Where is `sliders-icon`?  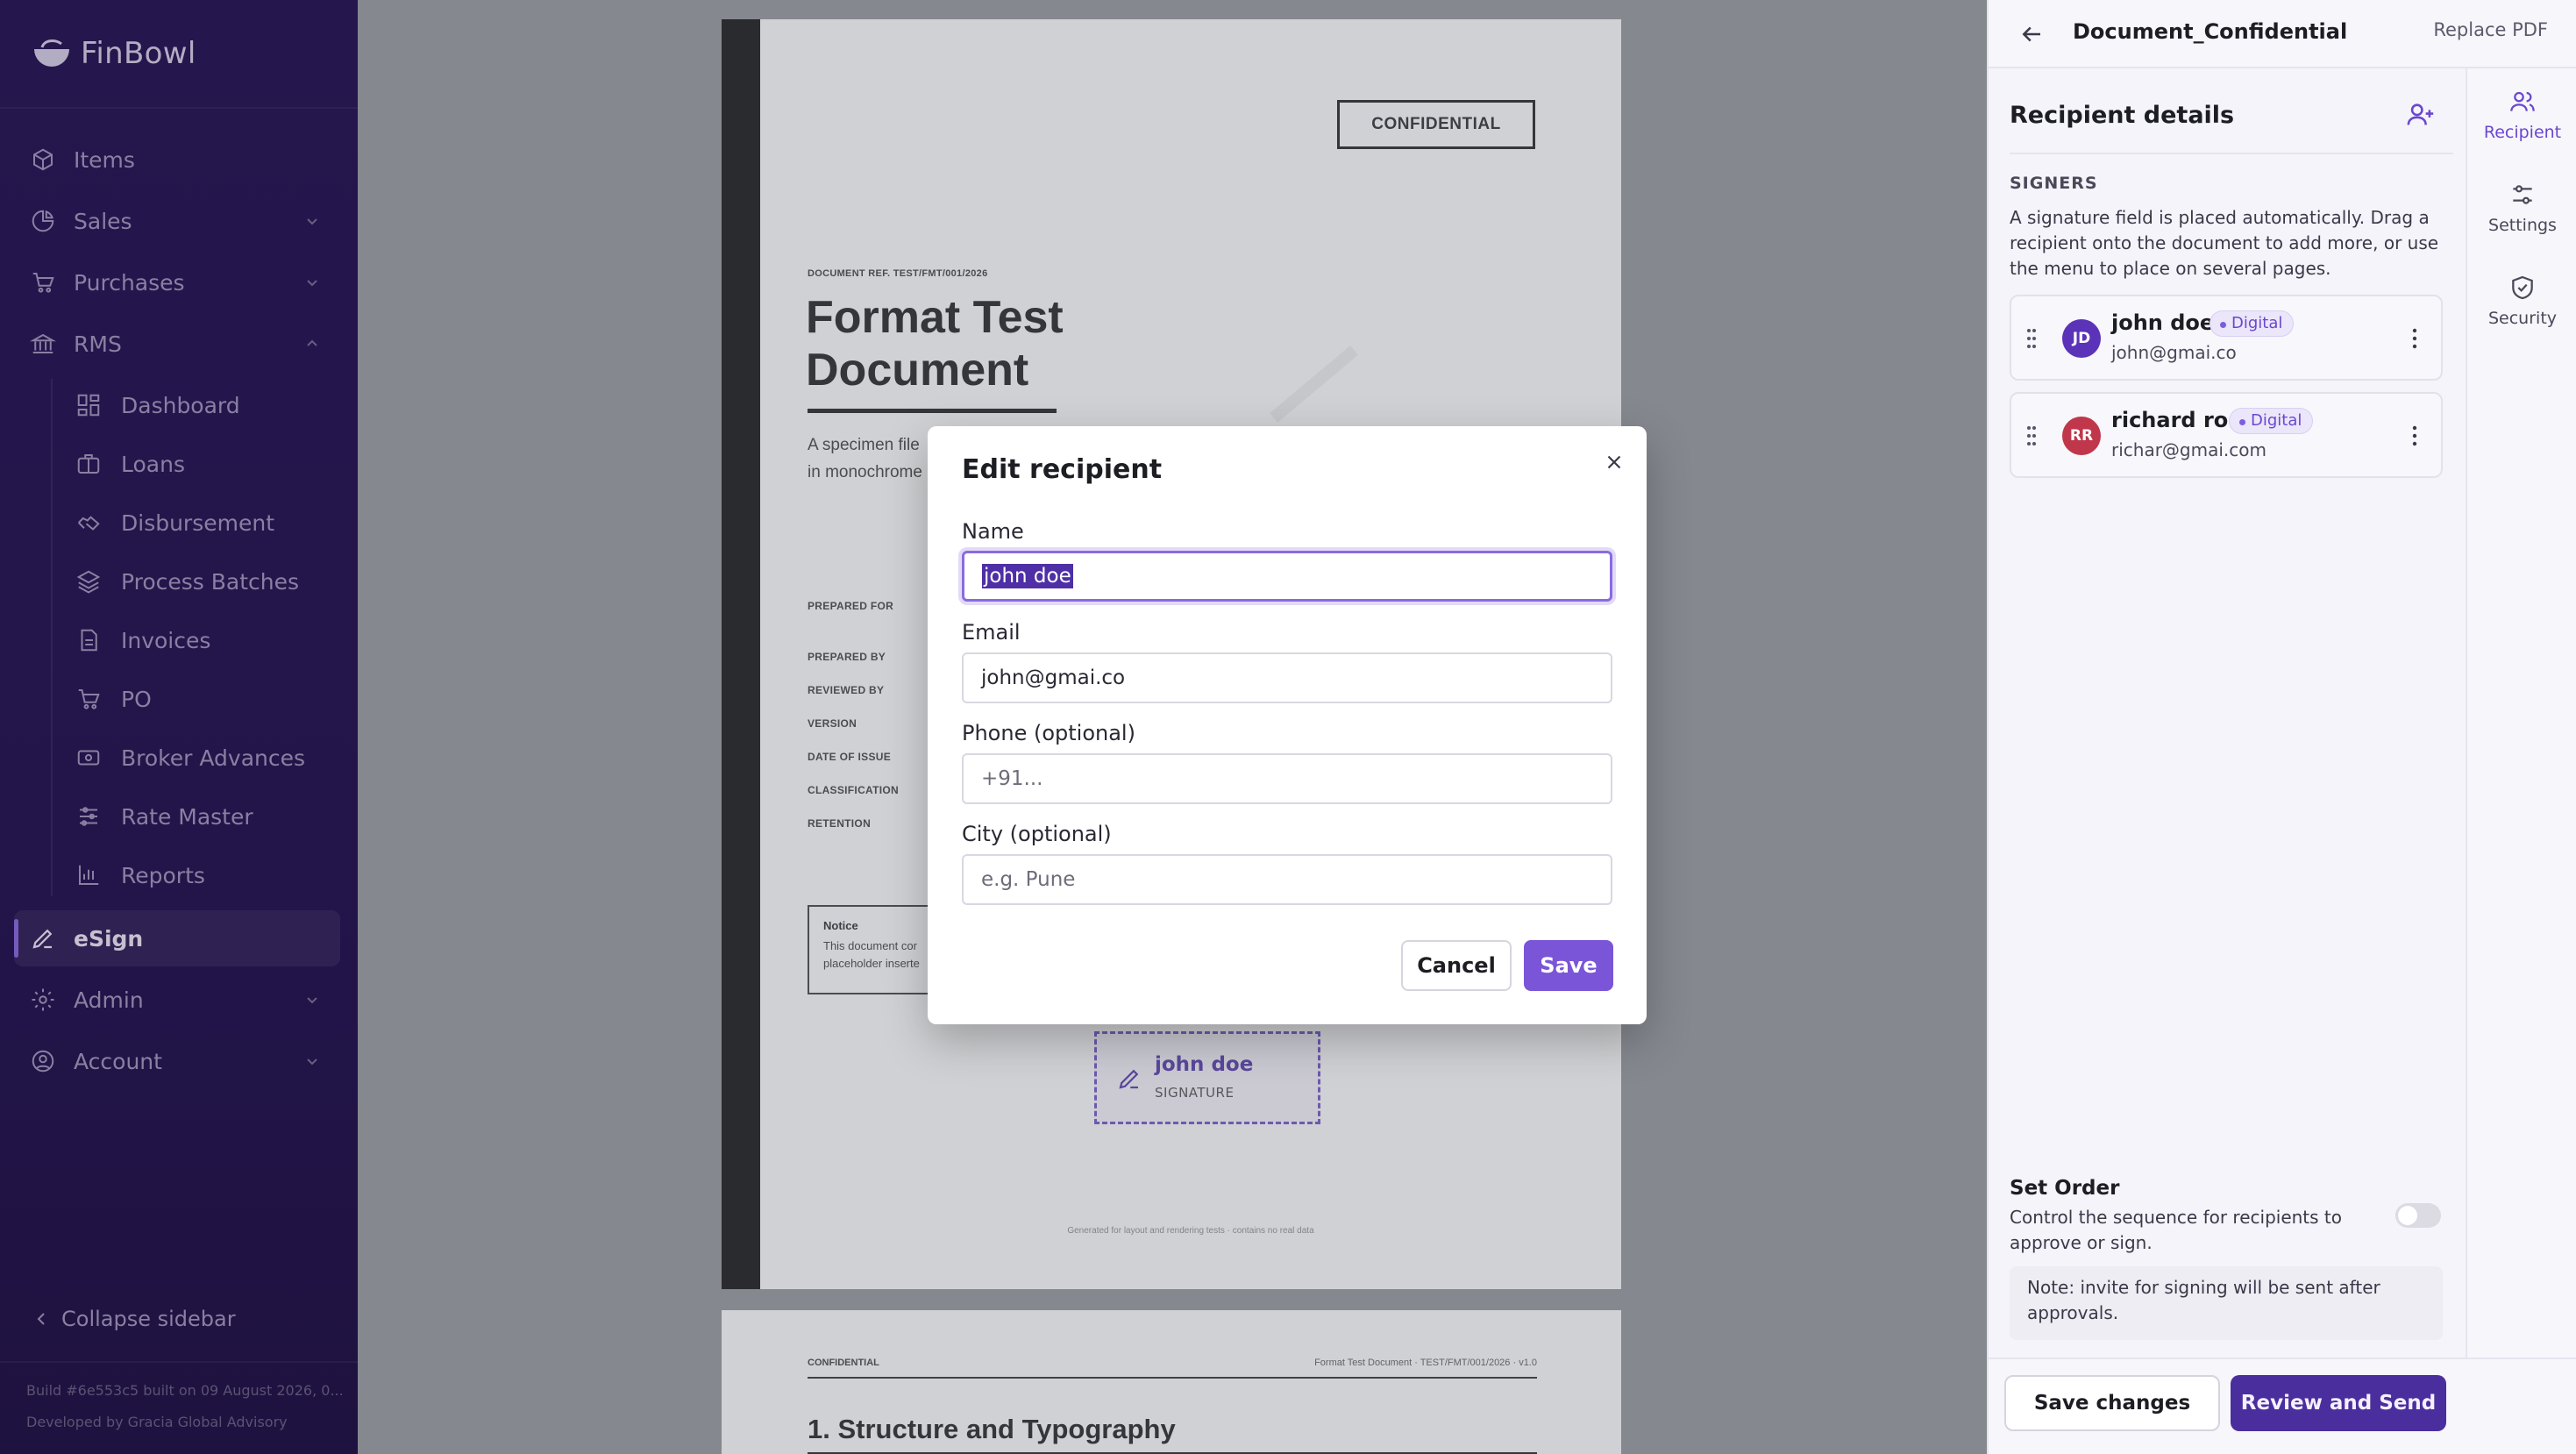 sliders-icon is located at coordinates (2522, 195).